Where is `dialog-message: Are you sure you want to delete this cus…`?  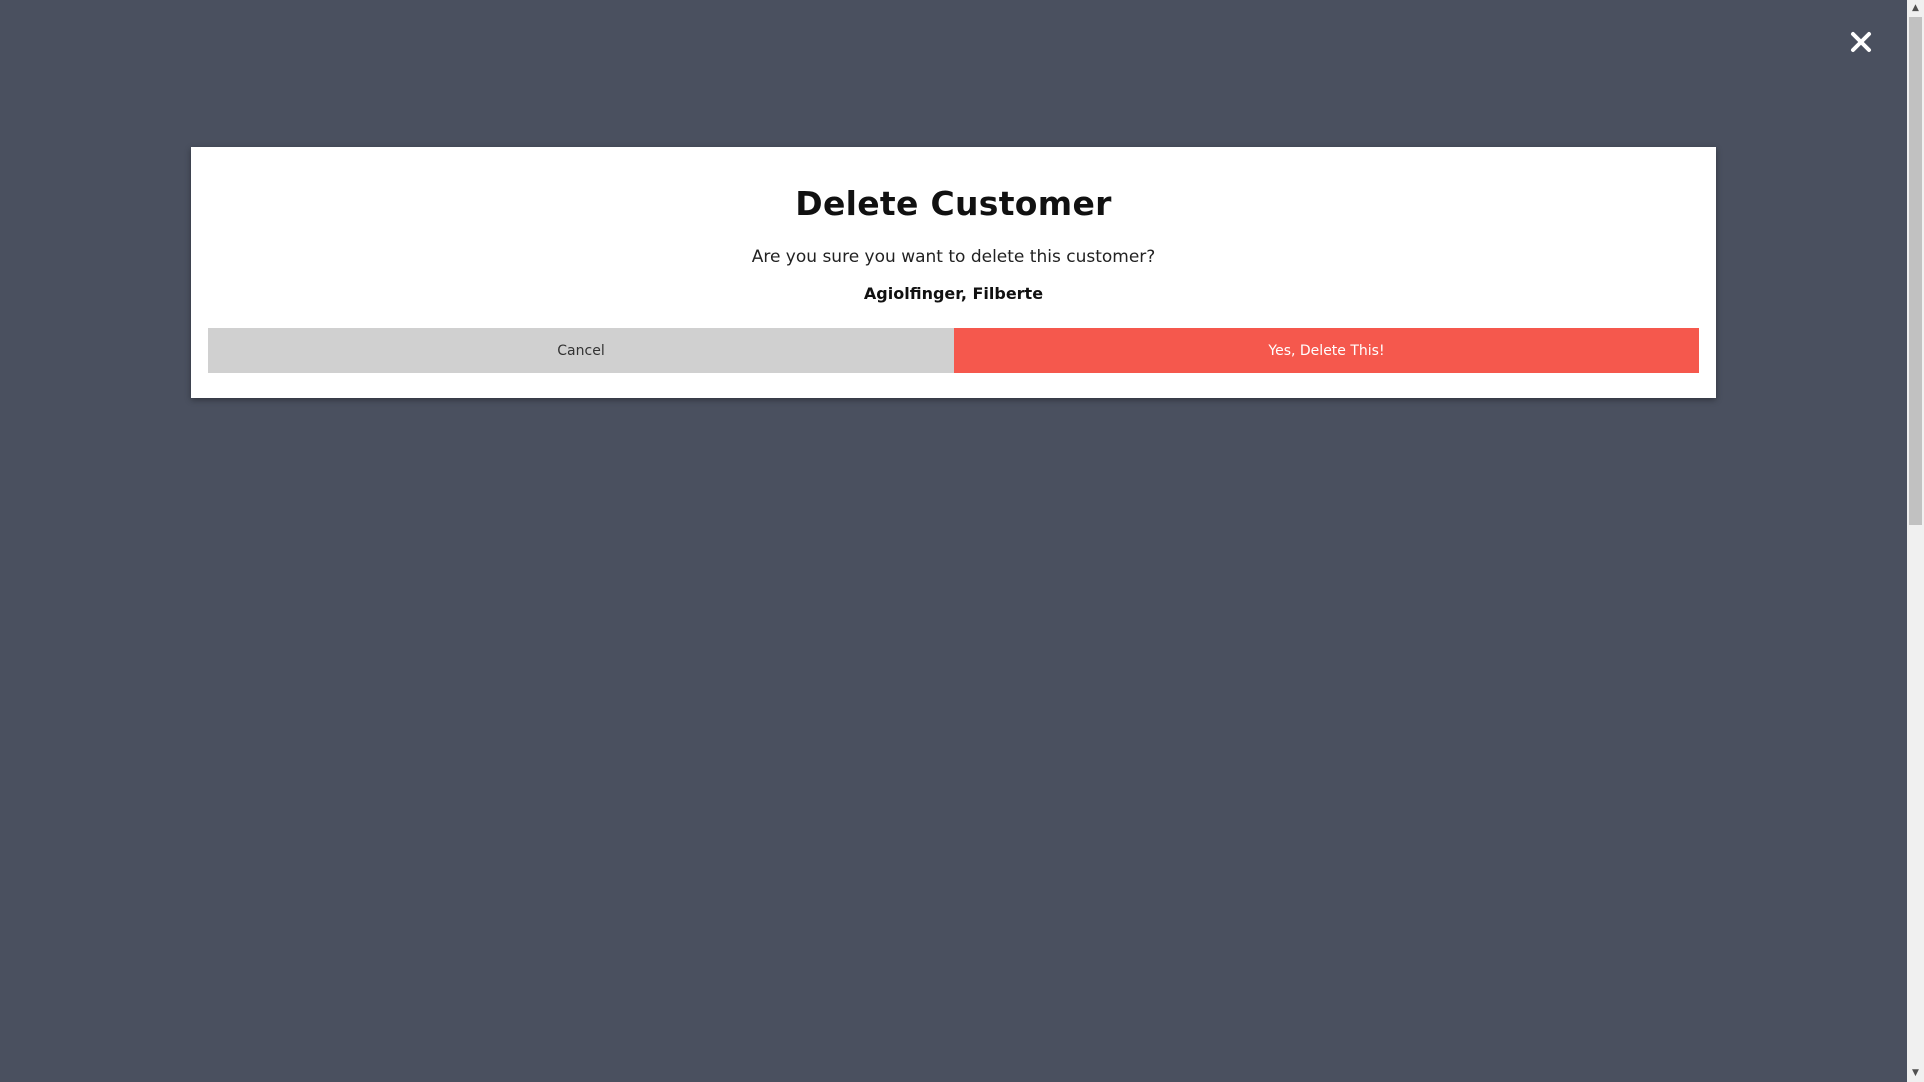 dialog-message: Are you sure you want to delete this cus… is located at coordinates (953, 257).